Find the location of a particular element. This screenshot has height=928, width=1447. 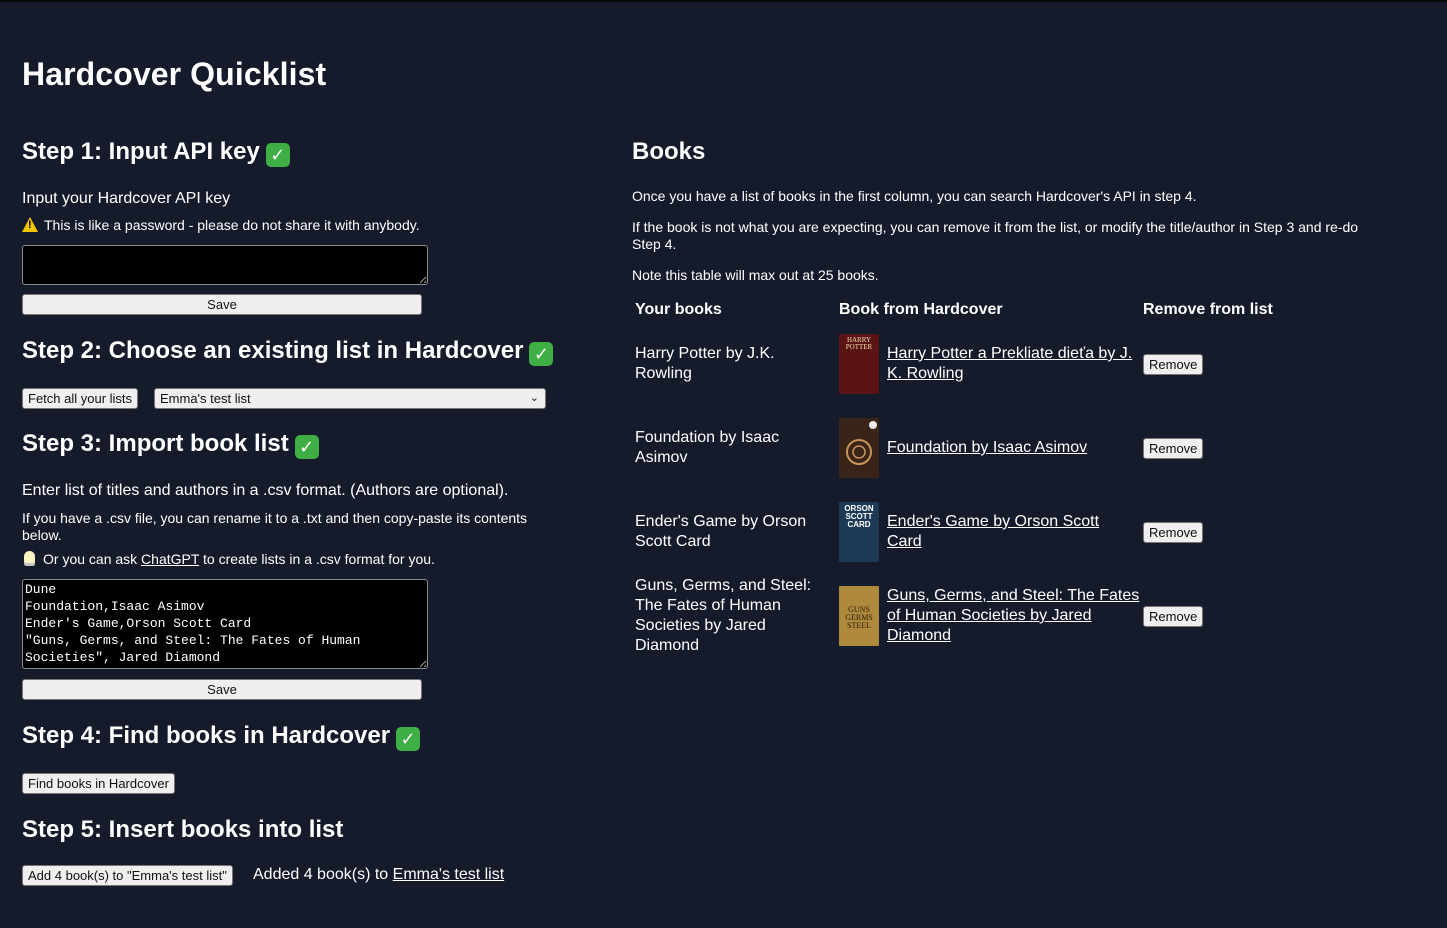

book-cover: ORSON SCOTT CARD is located at coordinates (859, 532).